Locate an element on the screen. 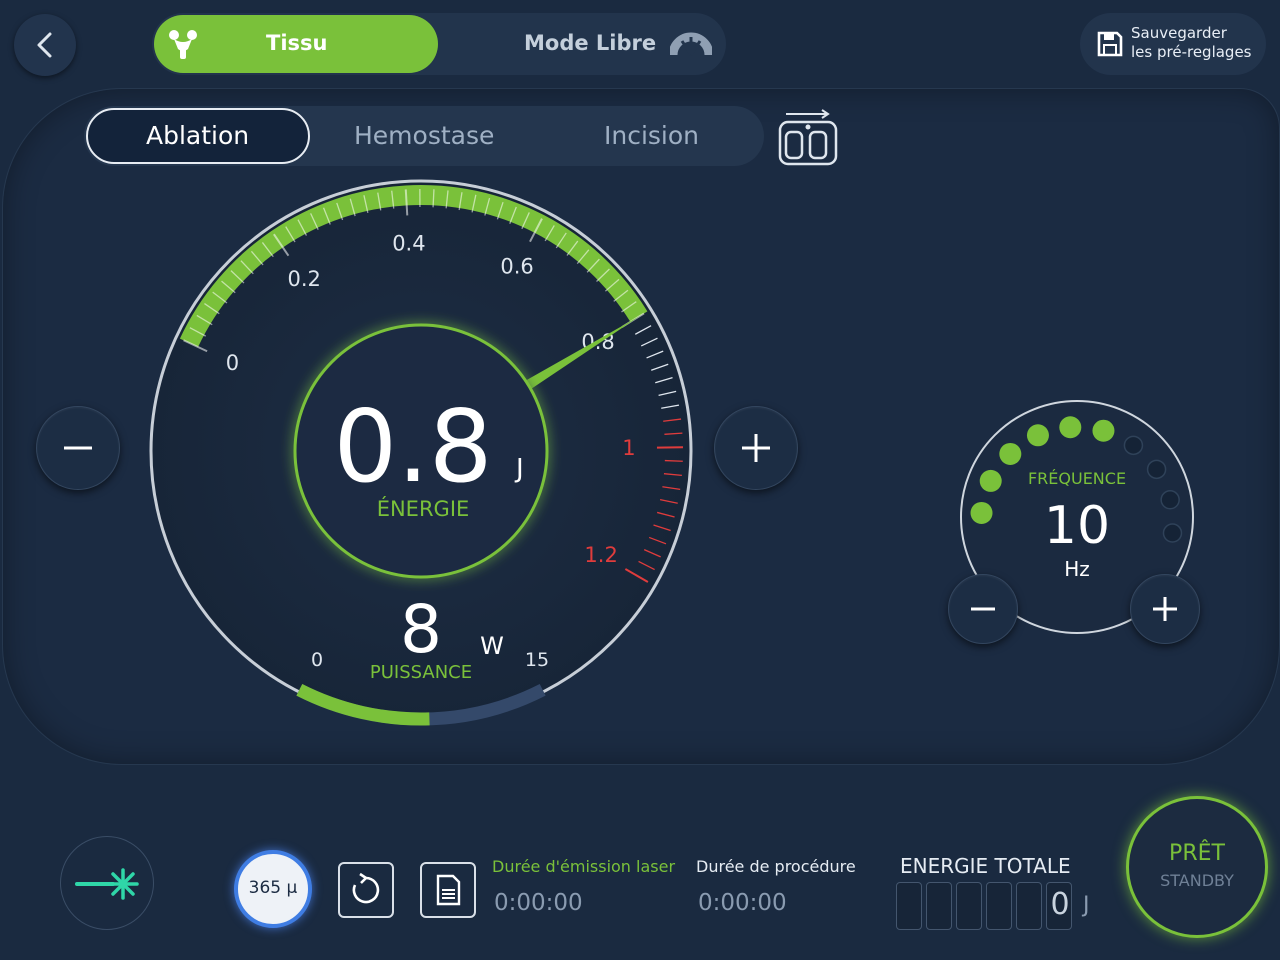  tab-incision: Incision is located at coordinates (650, 136).